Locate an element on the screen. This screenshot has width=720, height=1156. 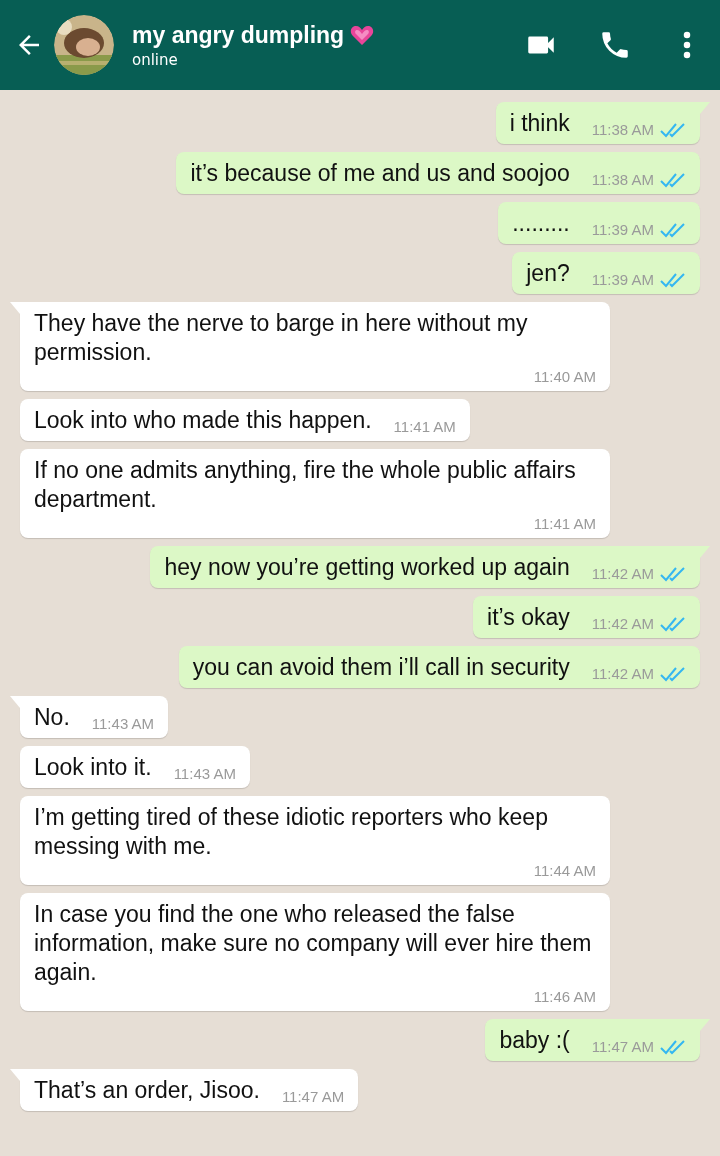
message-text: it’s okay is located at coordinates (528, 617).